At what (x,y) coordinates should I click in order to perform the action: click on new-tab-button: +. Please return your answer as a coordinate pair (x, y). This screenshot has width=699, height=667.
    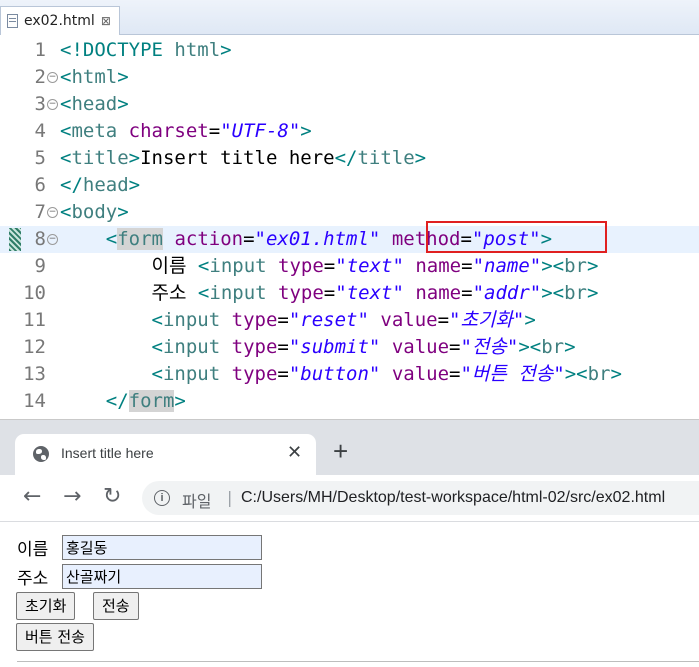
    Looking at the image, I should click on (340, 451).